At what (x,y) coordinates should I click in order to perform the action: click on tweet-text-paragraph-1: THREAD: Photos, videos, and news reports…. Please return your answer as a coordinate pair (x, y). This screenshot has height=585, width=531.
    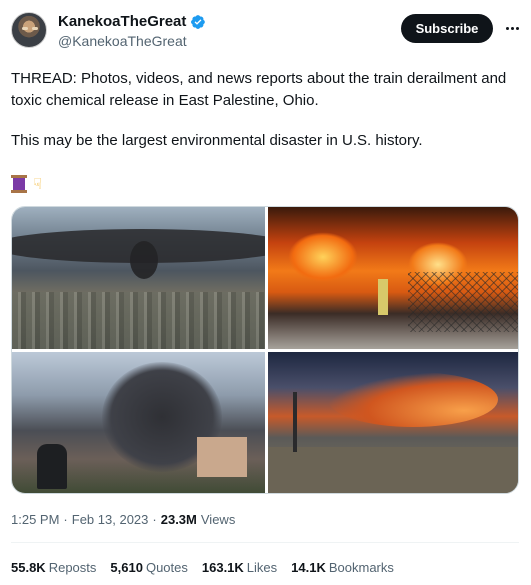
    Looking at the image, I should click on (259, 89).